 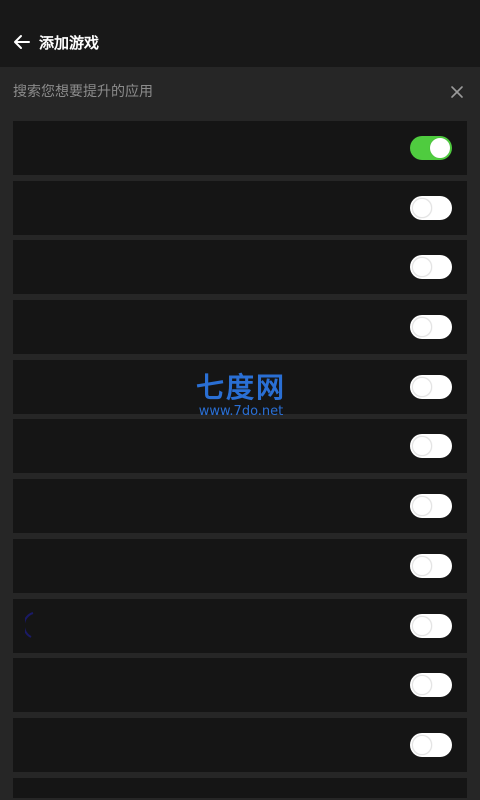 What do you see at coordinates (457, 92) in the screenshot?
I see `close-icon` at bounding box center [457, 92].